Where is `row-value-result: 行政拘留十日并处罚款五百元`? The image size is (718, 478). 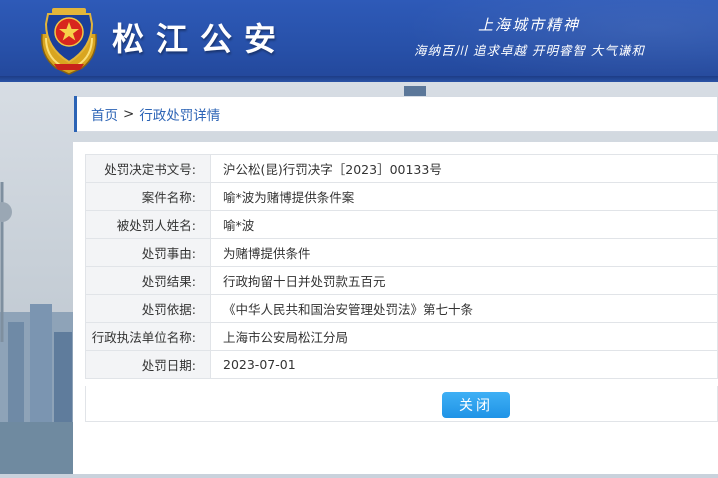
row-value-result: 行政拘留十日并处罚款五百元 is located at coordinates (464, 280).